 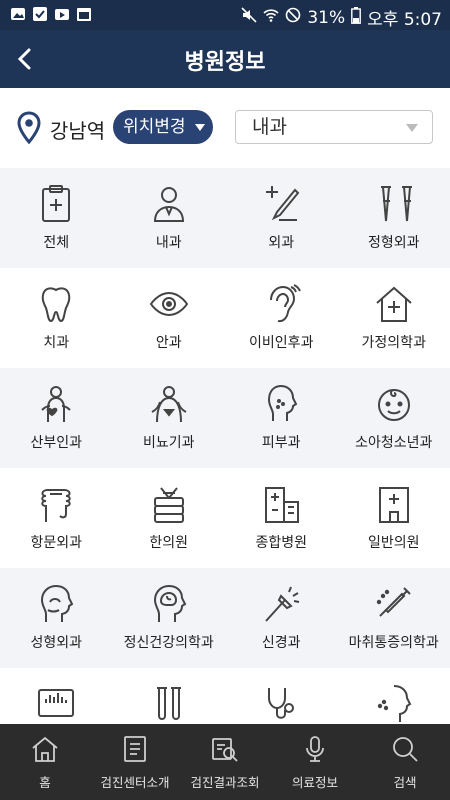 I want to click on battery-level: 31%, so click(x=326, y=17).